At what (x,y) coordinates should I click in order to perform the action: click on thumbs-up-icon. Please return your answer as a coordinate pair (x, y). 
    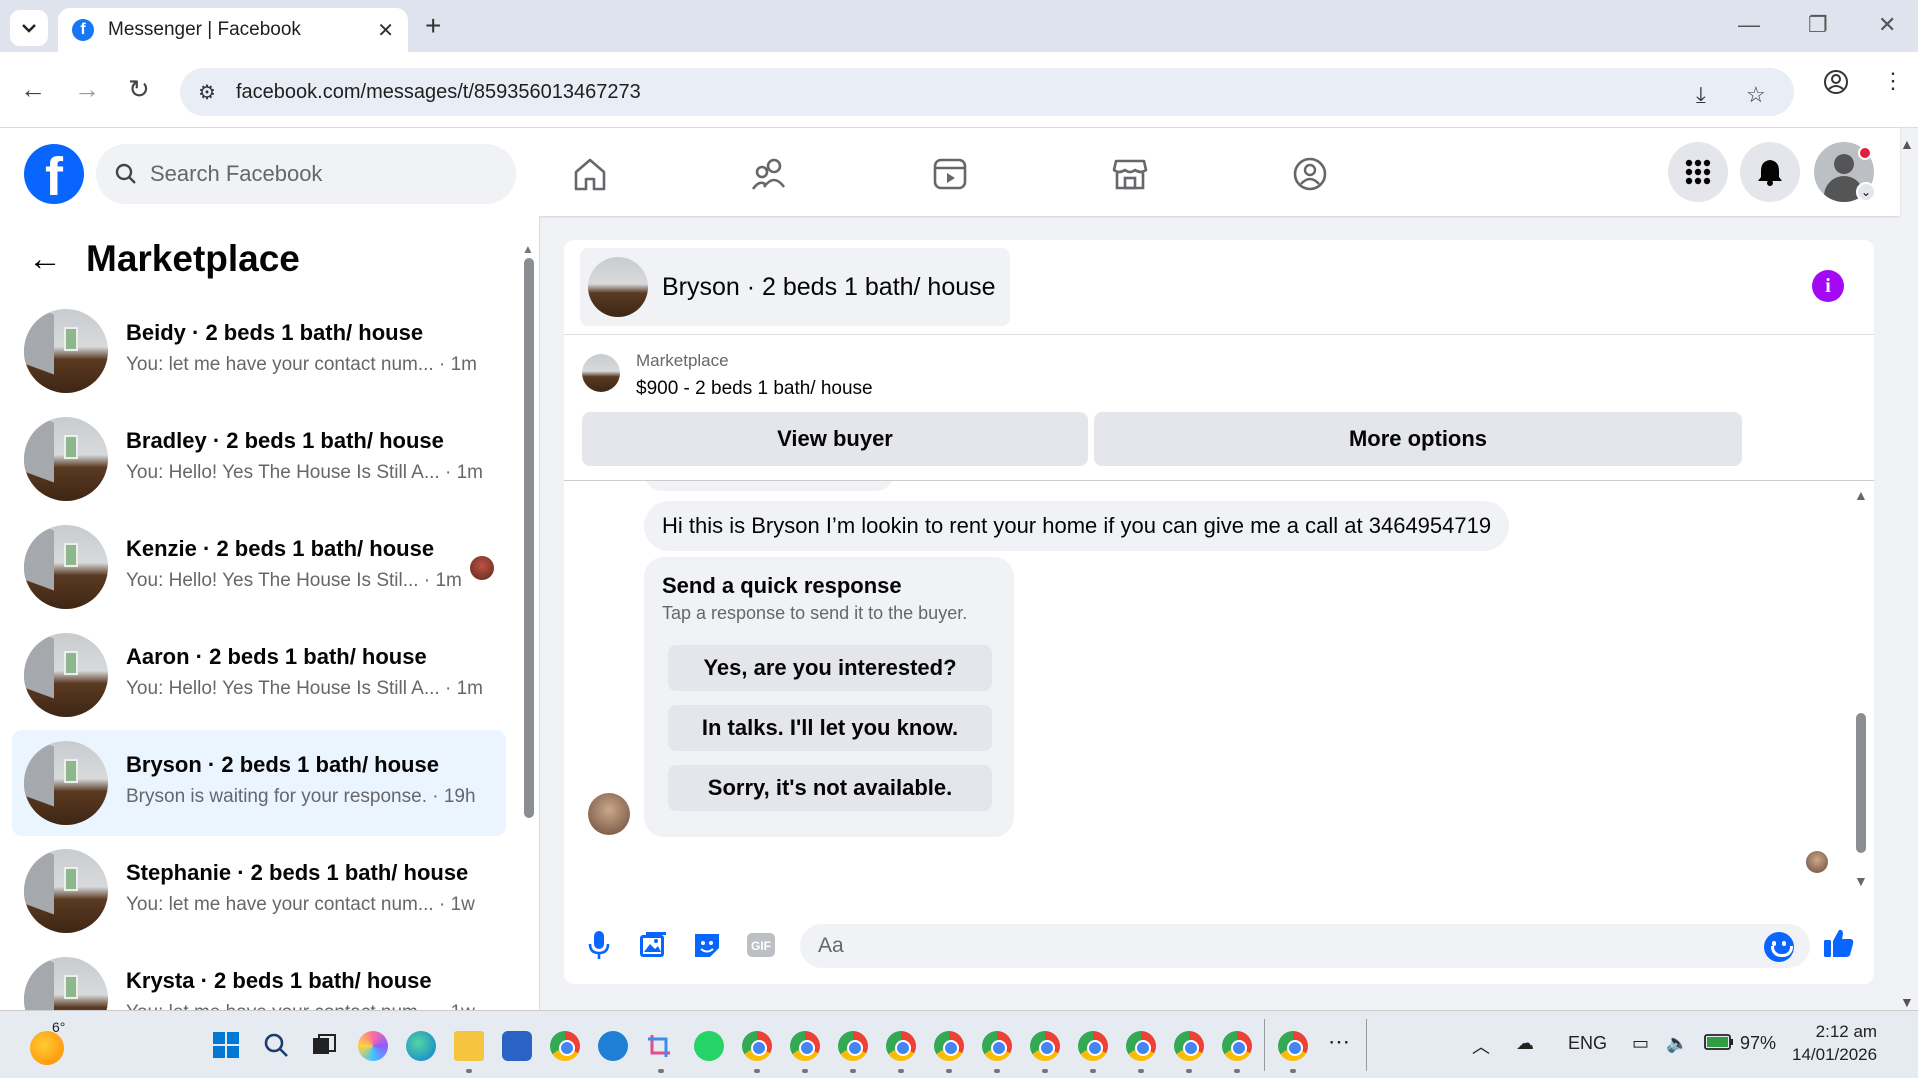
    Looking at the image, I should click on (1839, 943).